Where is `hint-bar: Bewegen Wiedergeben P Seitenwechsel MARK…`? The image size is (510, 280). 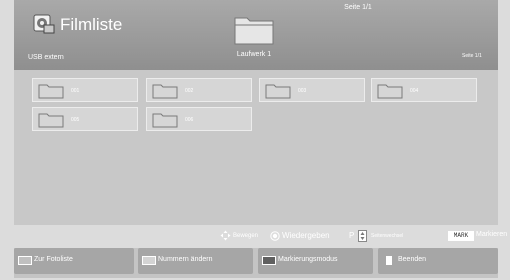 hint-bar: Bewegen Wiedergeben P Seitenwechsel MARK… is located at coordinates (260, 236).